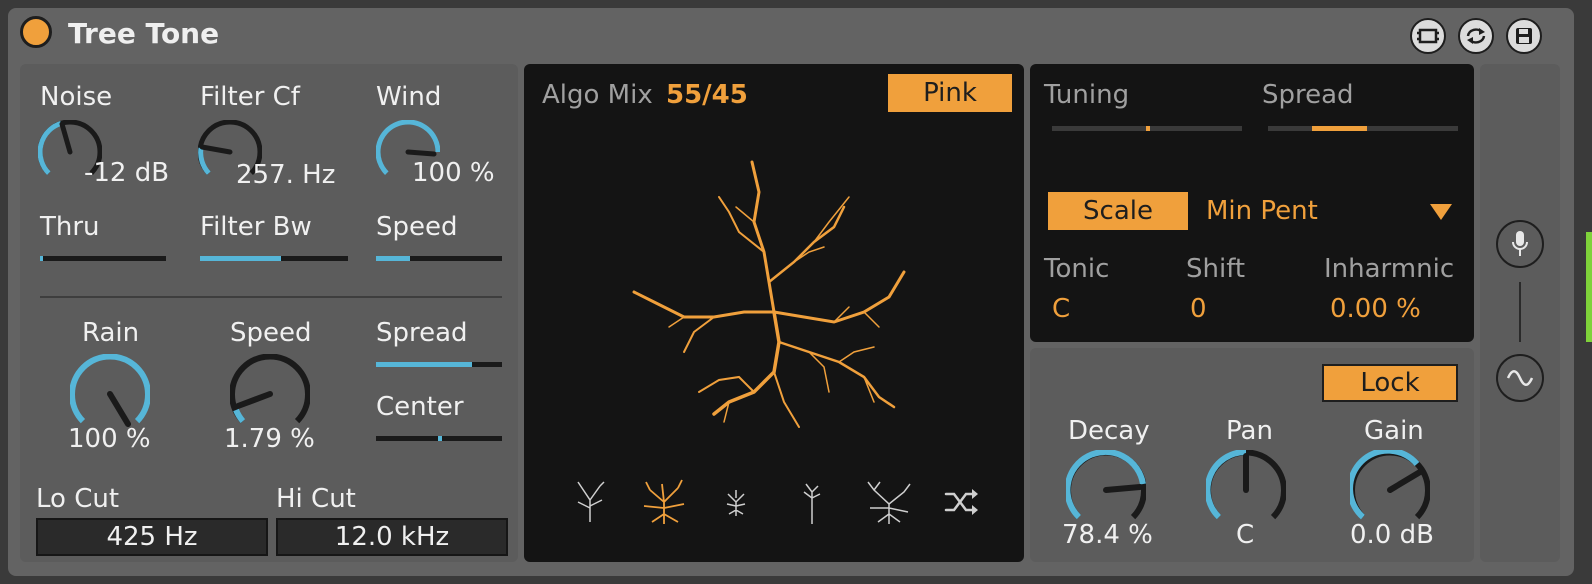 Image resolution: width=1592 pixels, height=584 pixels. I want to click on section-divider, so click(271, 297).